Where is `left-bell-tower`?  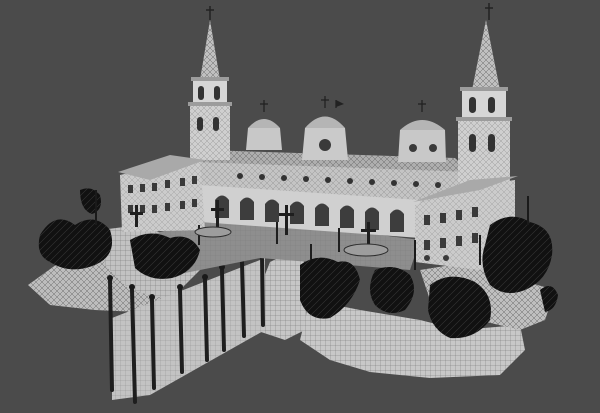
left-bell-tower is located at coordinates (210, 83).